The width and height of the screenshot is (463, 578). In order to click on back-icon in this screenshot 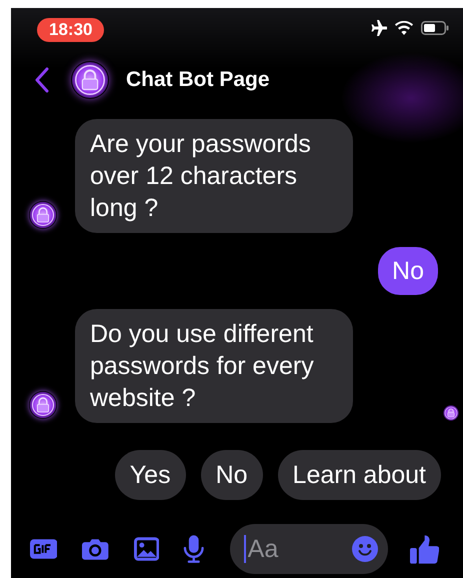, I will do `click(42, 80)`.